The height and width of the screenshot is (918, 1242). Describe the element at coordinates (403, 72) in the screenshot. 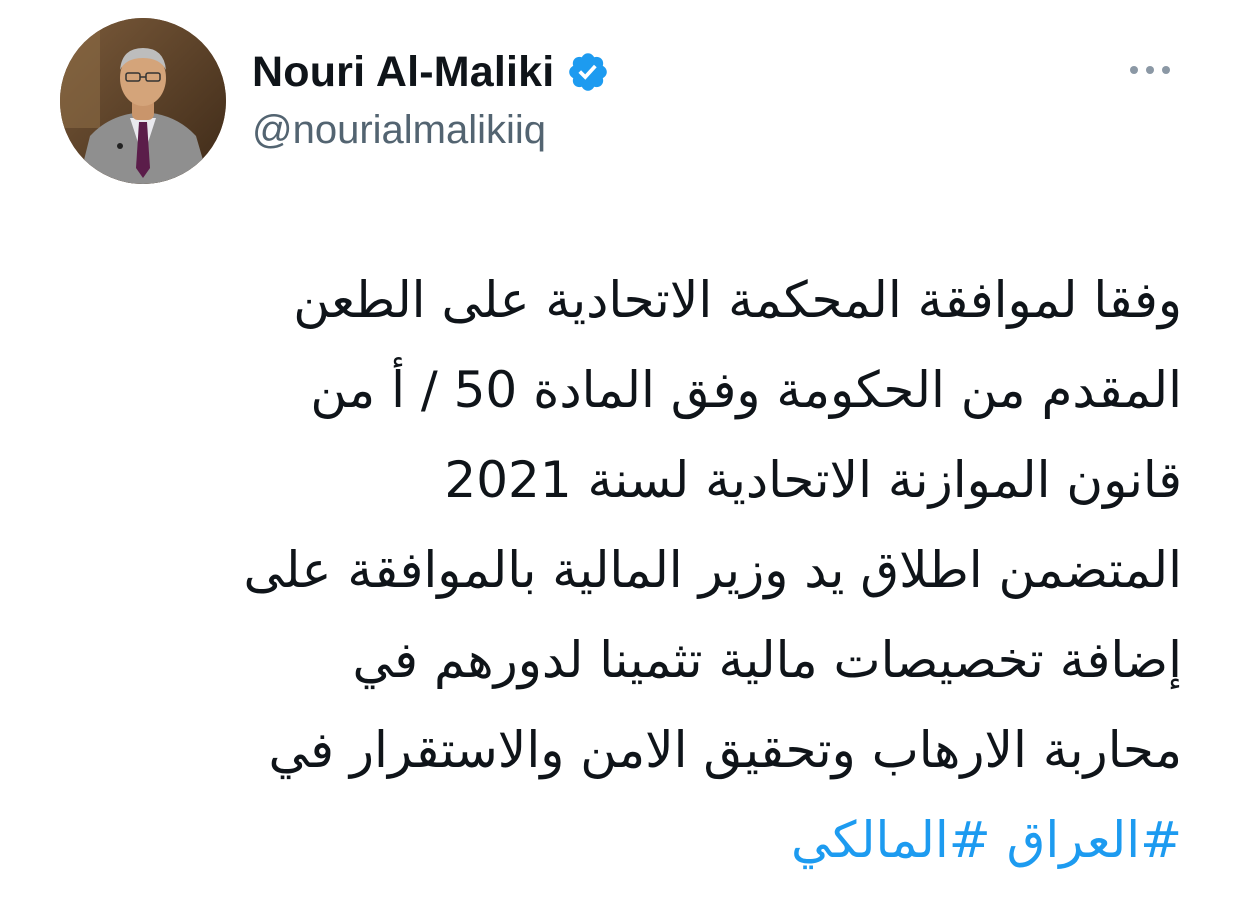

I see `display-name: Nouri Al-Maliki` at that location.